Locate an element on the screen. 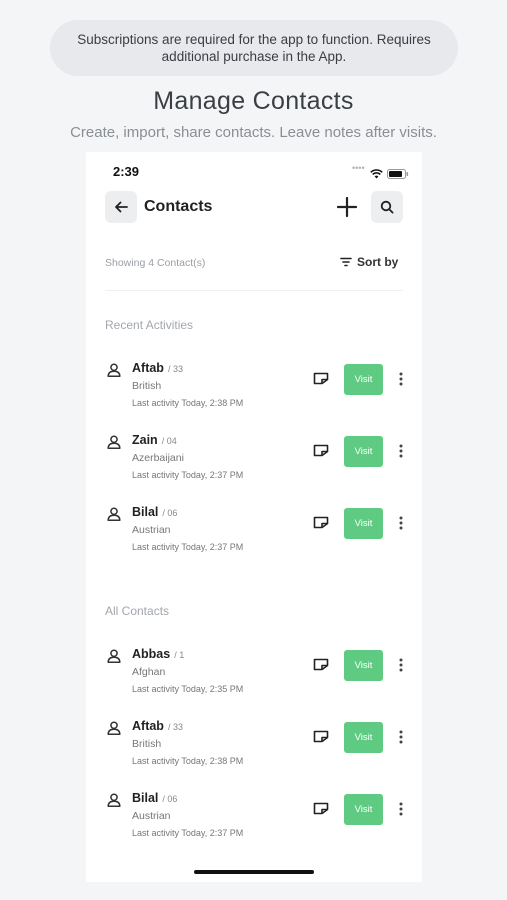  search-button is located at coordinates (387, 207).